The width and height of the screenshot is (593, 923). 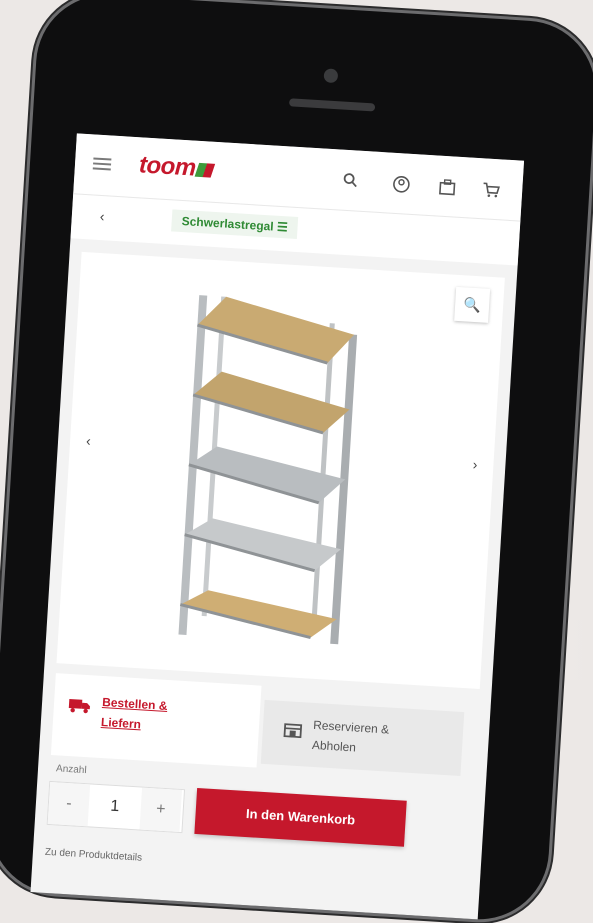 I want to click on gallery-next-button: ›, so click(x=475, y=464).